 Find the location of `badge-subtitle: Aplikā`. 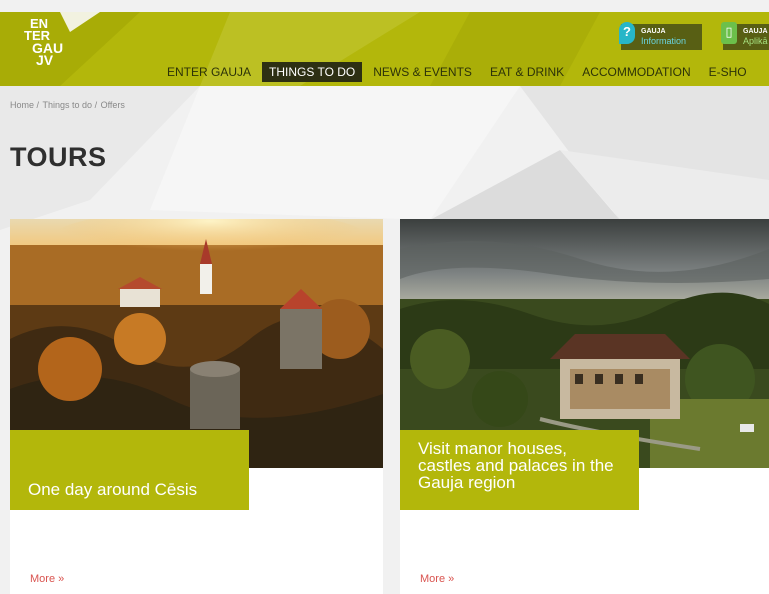

badge-subtitle: Aplikā is located at coordinates (755, 41).